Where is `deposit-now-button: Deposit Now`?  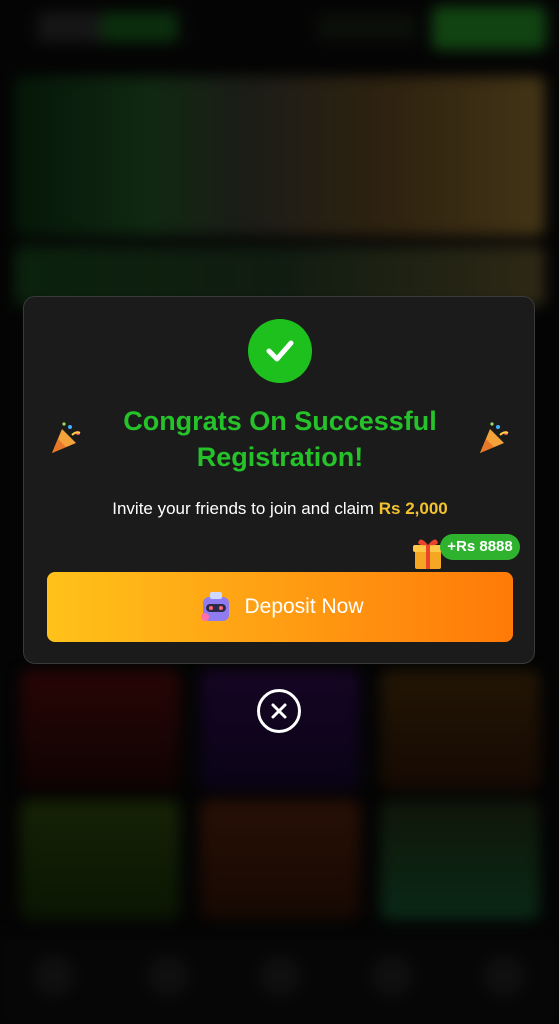
deposit-now-button: Deposit Now is located at coordinates (280, 607).